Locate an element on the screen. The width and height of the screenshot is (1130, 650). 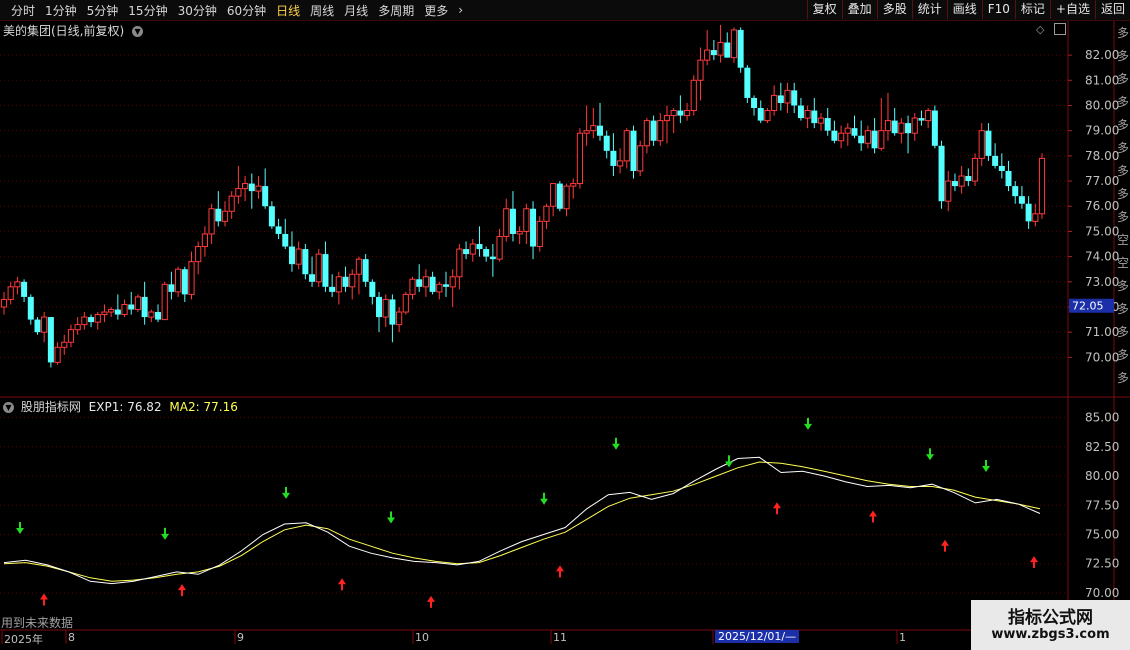
toolbar-button-4: 画线 is located at coordinates (964, 9).